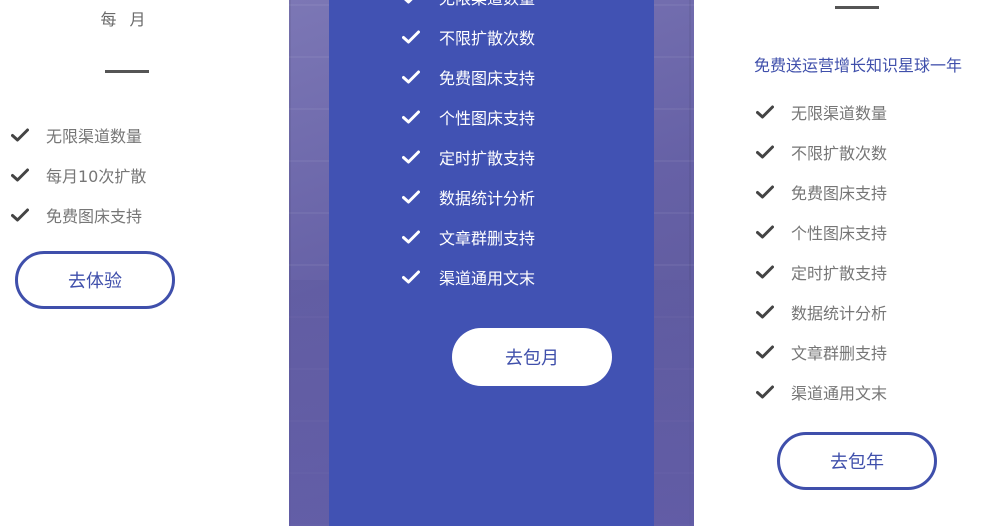  Describe the element at coordinates (857, 65) in the screenshot. I see `plan-bonus: 免费送运营增长知识星球一年` at that location.